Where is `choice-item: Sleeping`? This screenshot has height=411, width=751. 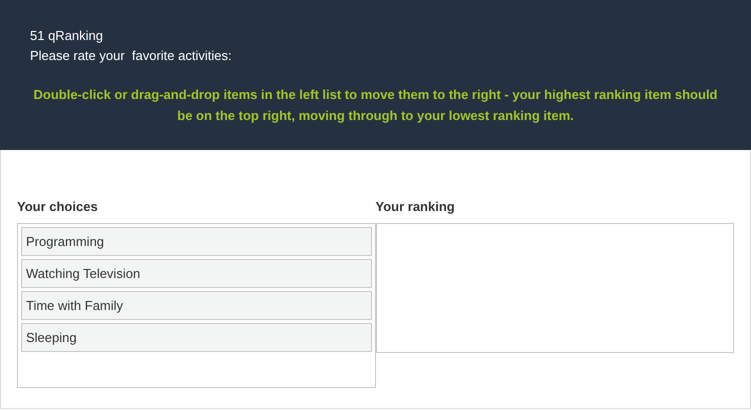 choice-item: Sleeping is located at coordinates (196, 337).